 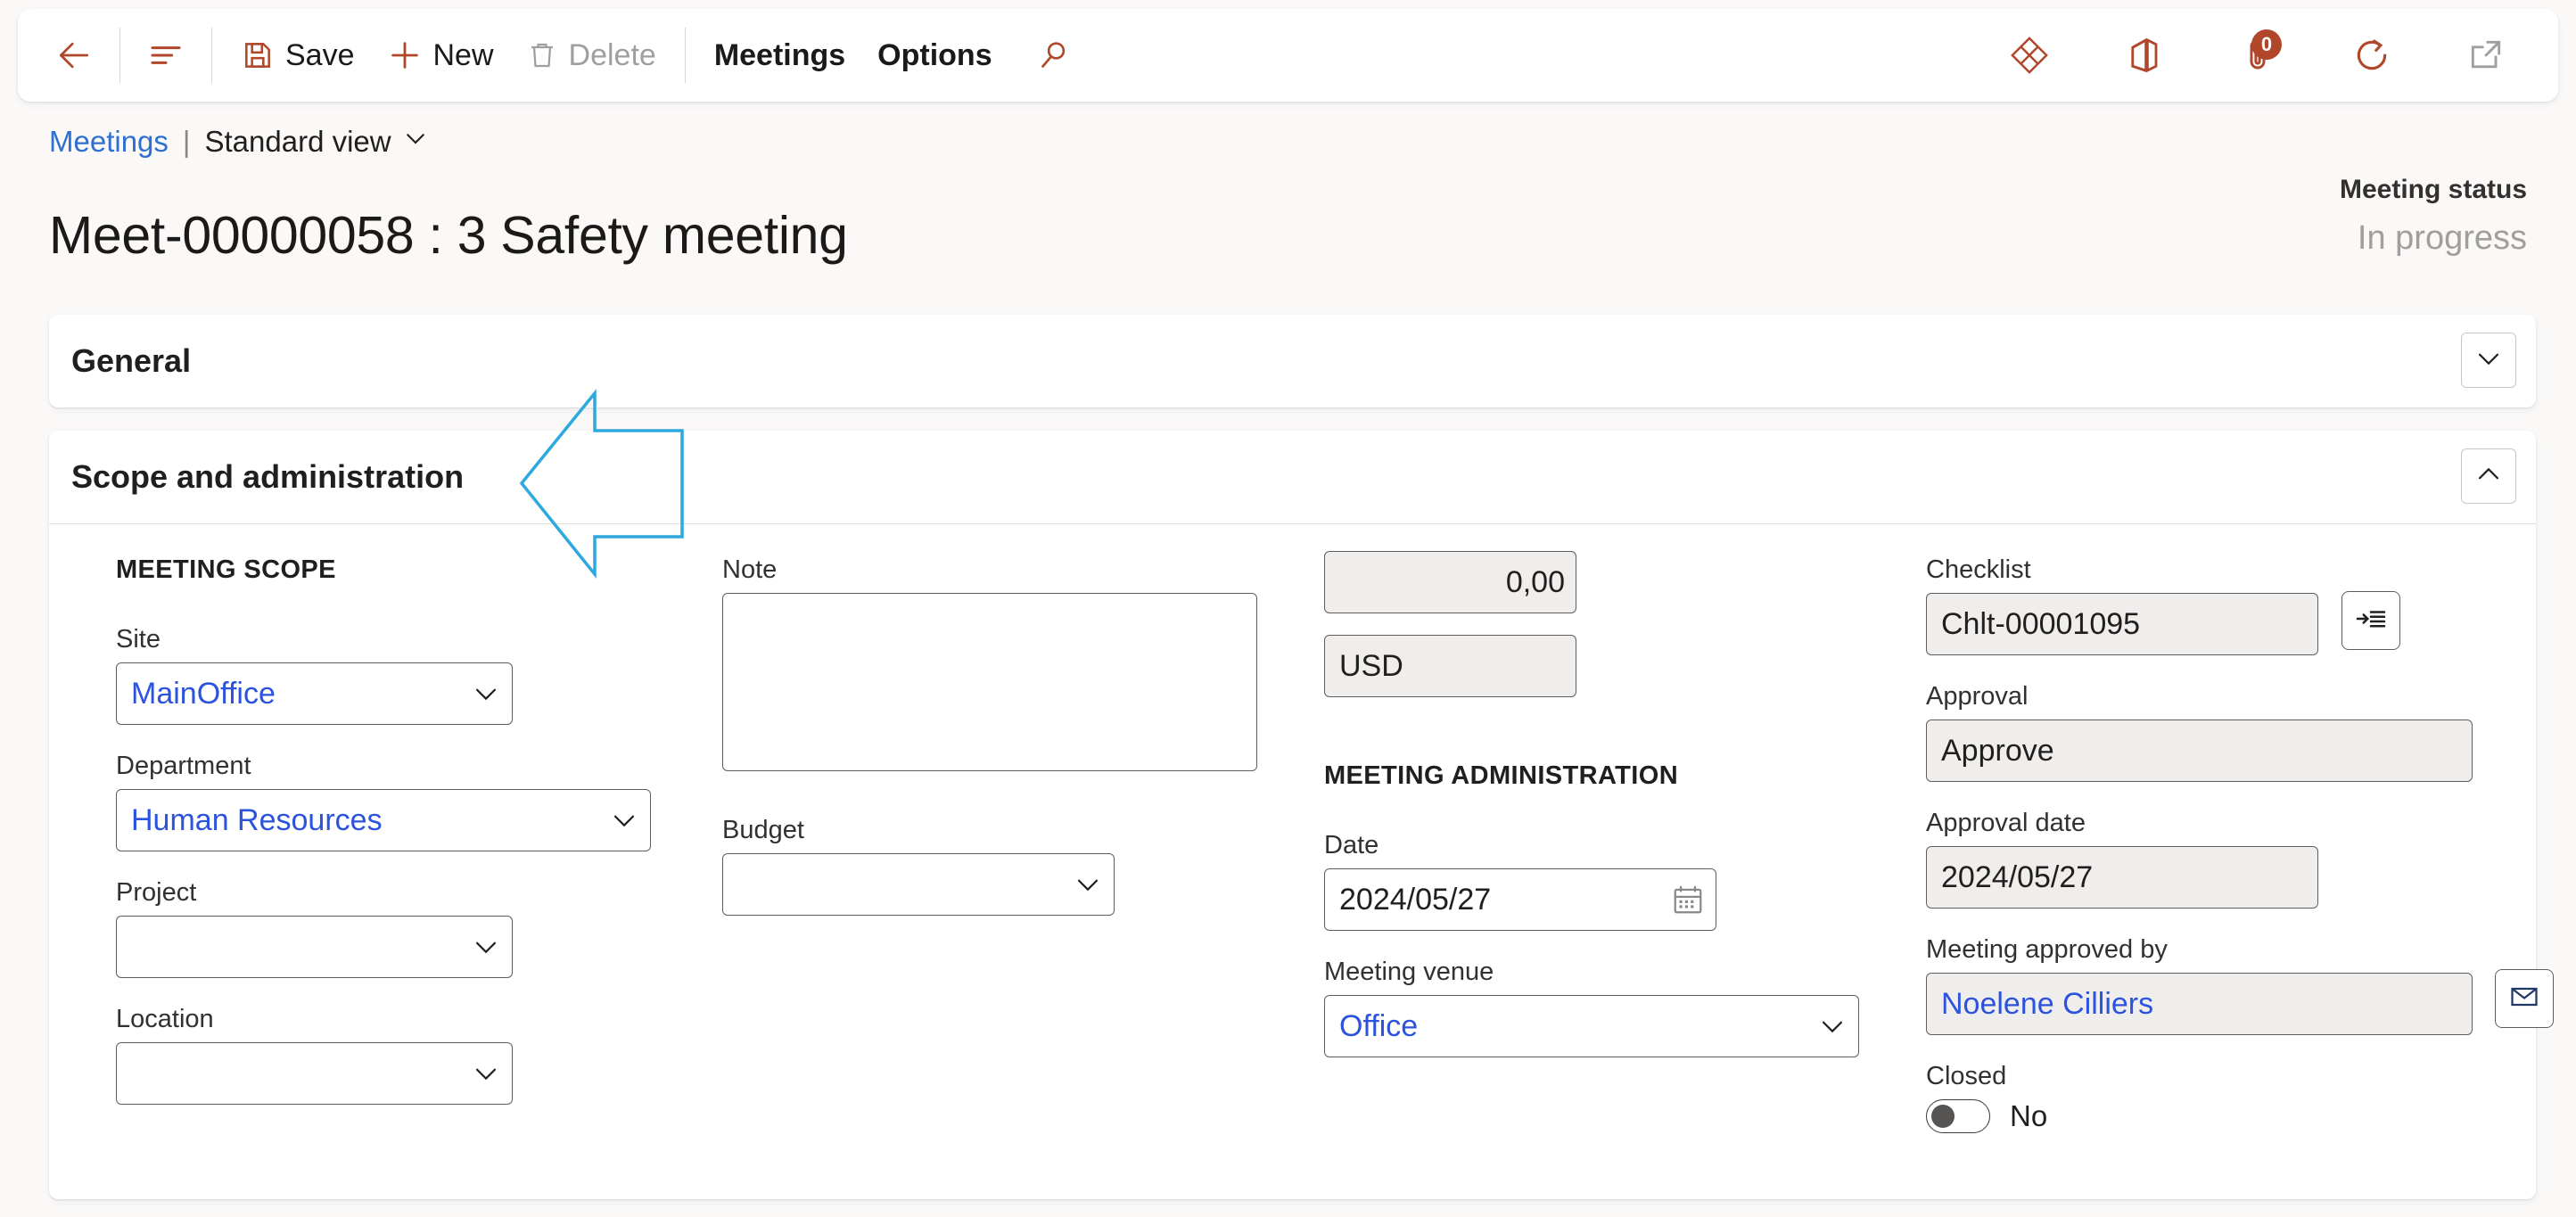 What do you see at coordinates (1415, 900) in the screenshot?
I see `date-value: 2024/05/27` at bounding box center [1415, 900].